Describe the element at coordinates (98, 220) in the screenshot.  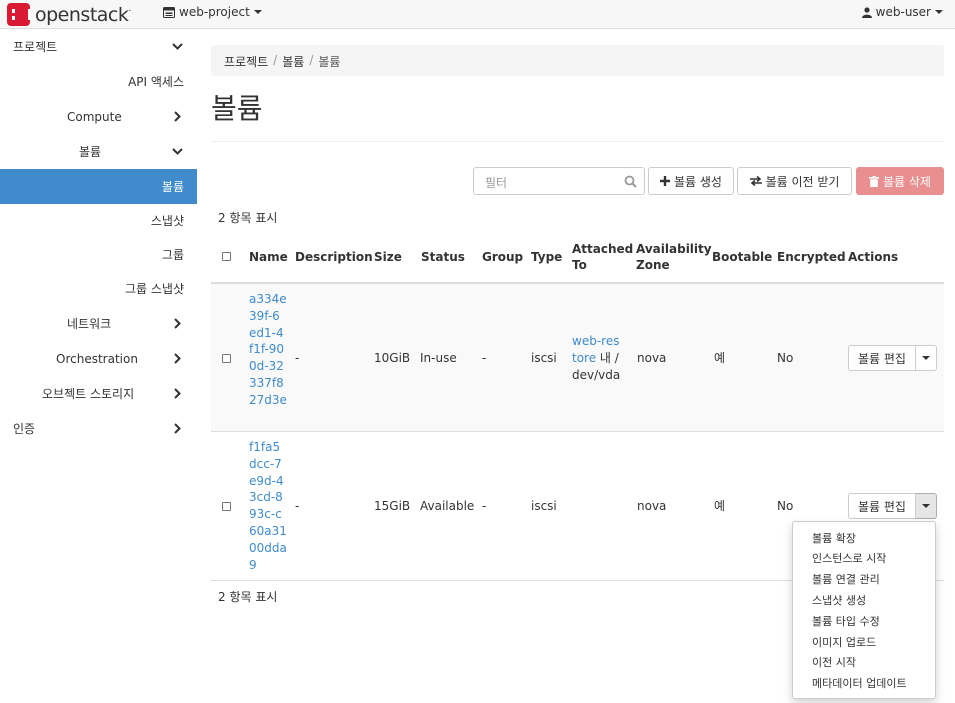
I see `sidebar-item-snapshots: 스냅샷` at that location.